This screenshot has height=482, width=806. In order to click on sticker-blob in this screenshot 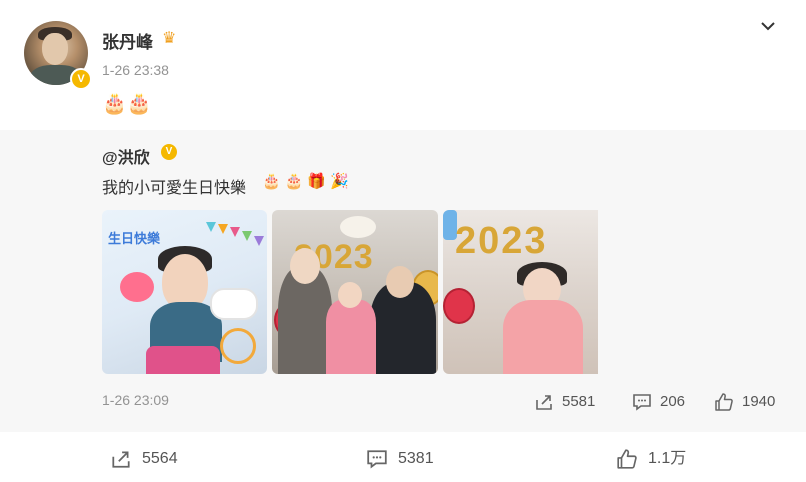, I will do `click(137, 287)`.